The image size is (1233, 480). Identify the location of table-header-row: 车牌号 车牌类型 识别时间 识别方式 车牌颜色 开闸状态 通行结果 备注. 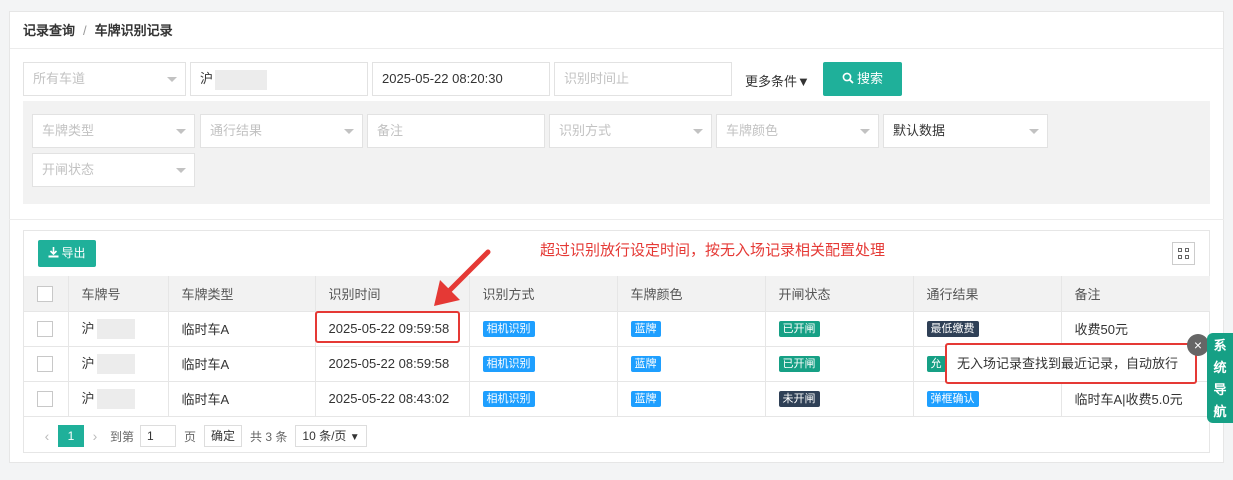
(617, 294).